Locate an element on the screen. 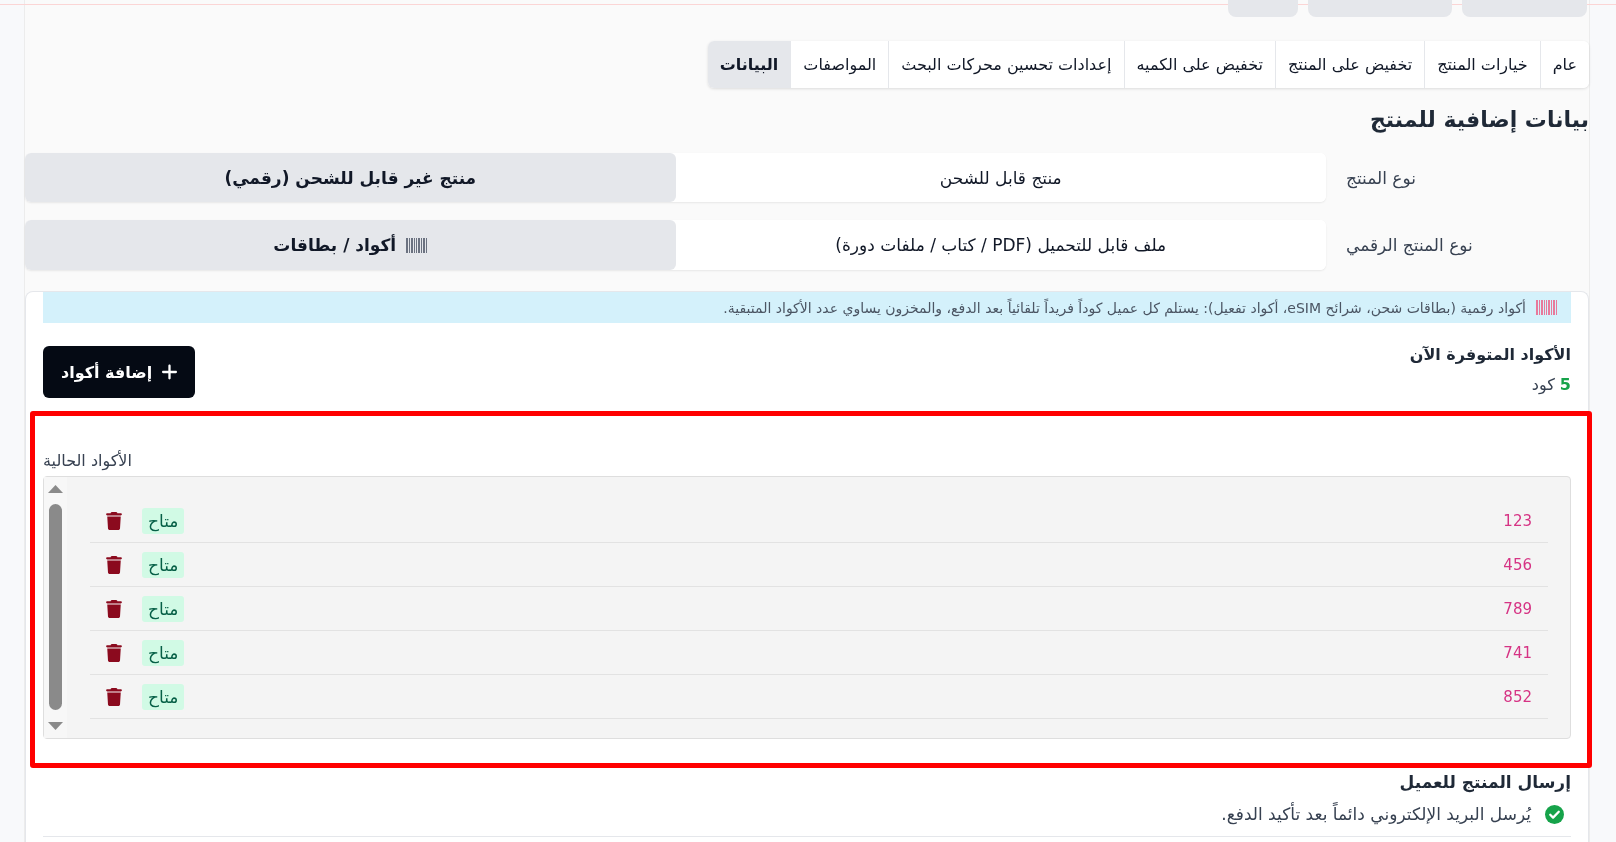  field-label: نوع المنتج is located at coordinates (1381, 177).